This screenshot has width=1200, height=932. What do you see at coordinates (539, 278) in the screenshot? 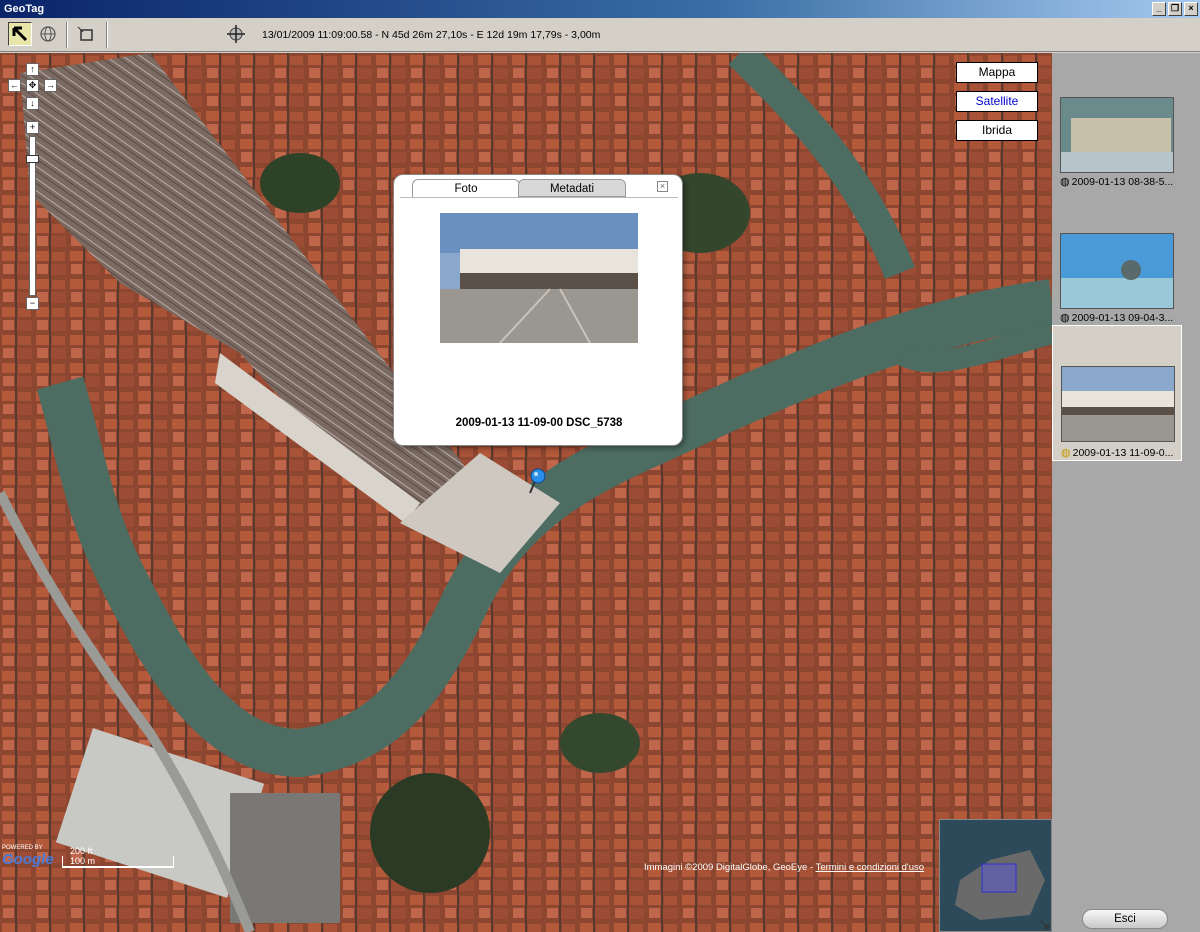
I see `photo-preview` at bounding box center [539, 278].